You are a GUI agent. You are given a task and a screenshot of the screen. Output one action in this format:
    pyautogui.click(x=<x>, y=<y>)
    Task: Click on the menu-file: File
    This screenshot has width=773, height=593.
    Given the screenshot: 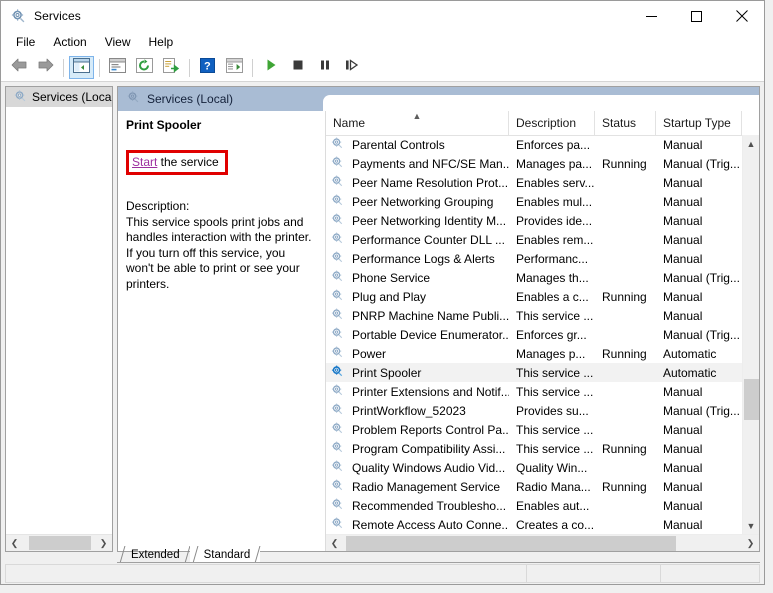 What is the action you would take?
    pyautogui.click(x=25, y=42)
    